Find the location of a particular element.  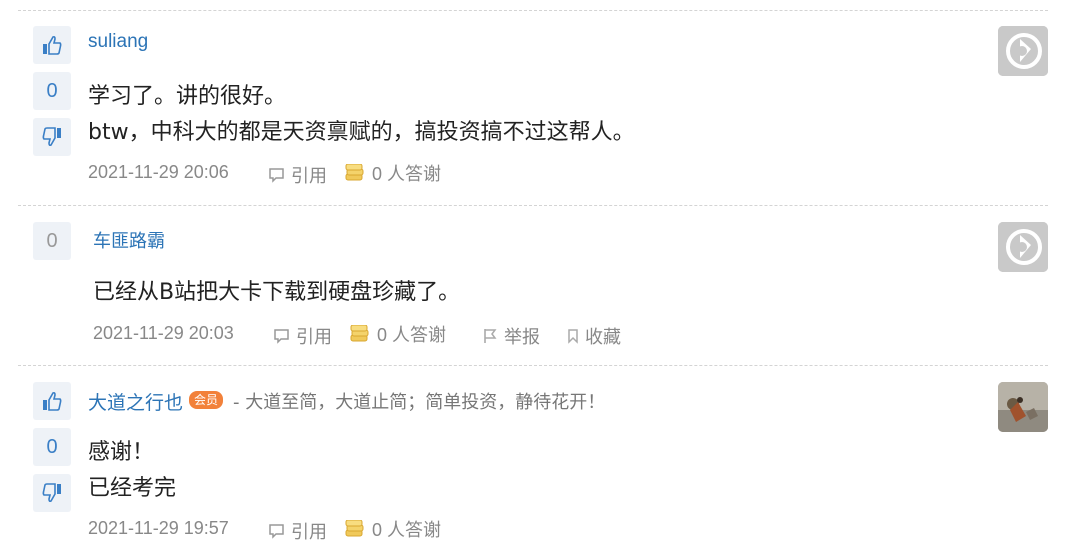

member-badge: 会员 is located at coordinates (206, 400).